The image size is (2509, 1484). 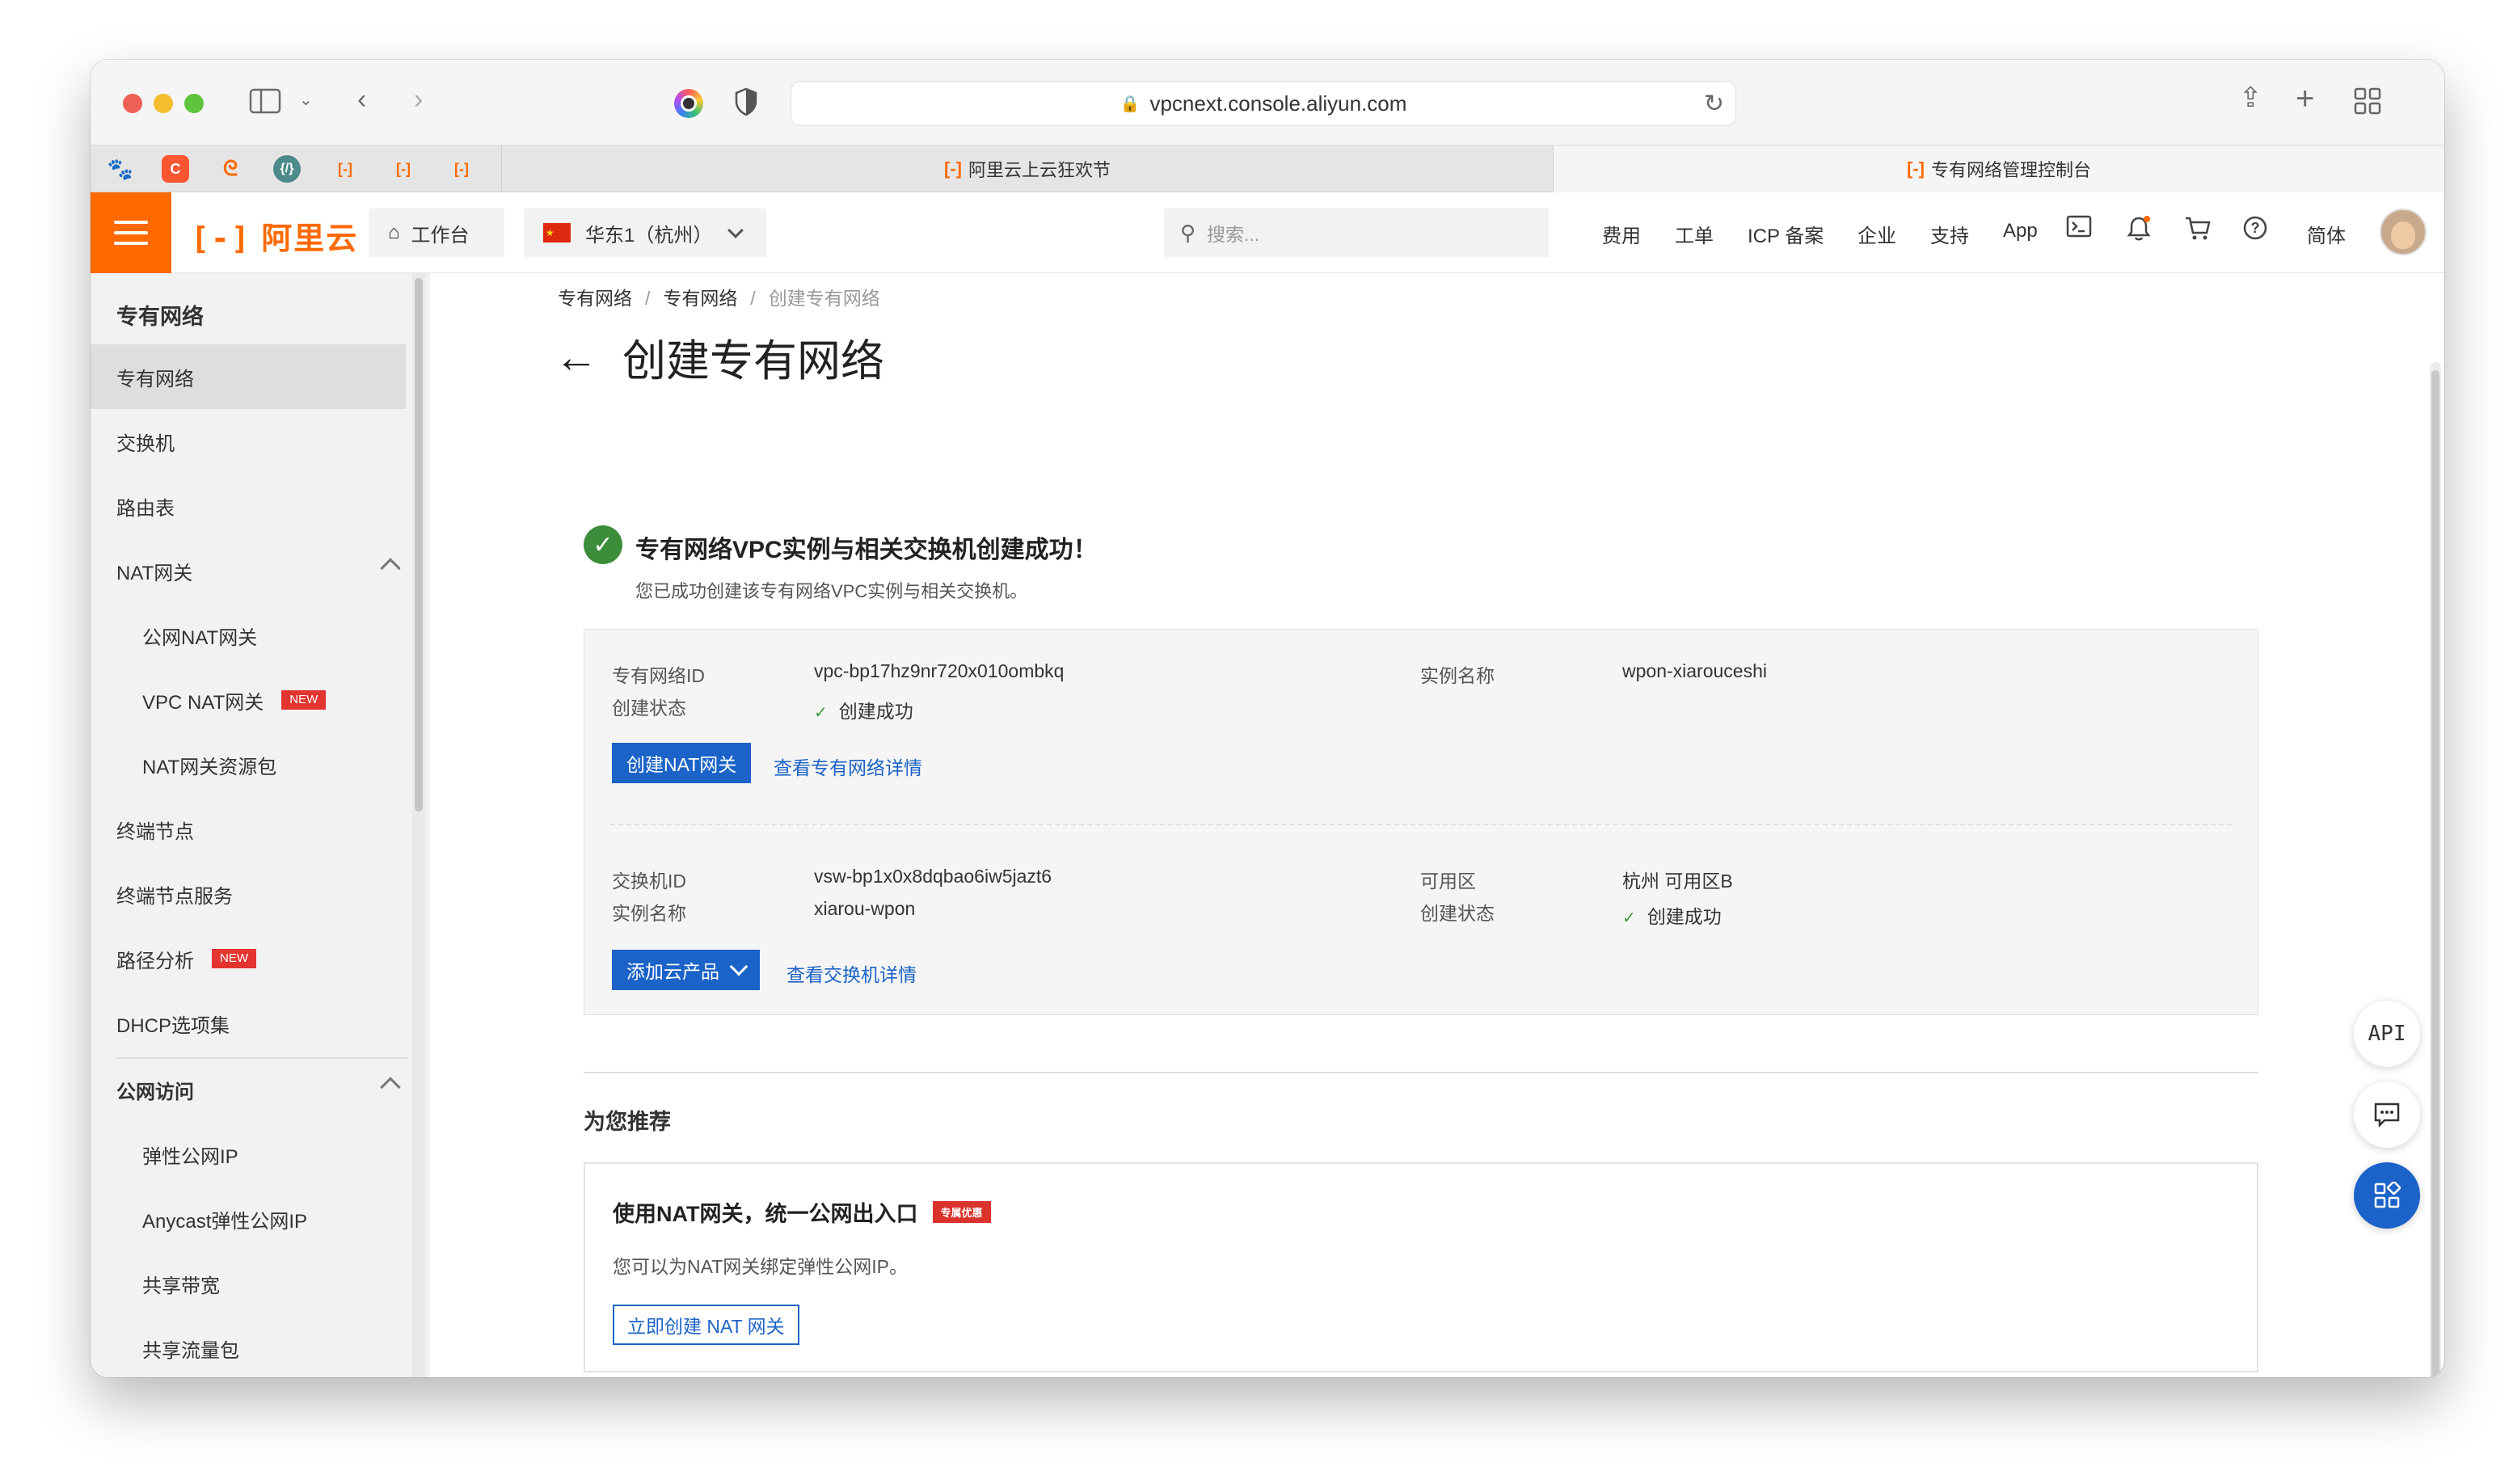 I want to click on close-window-button, so click(x=132, y=103).